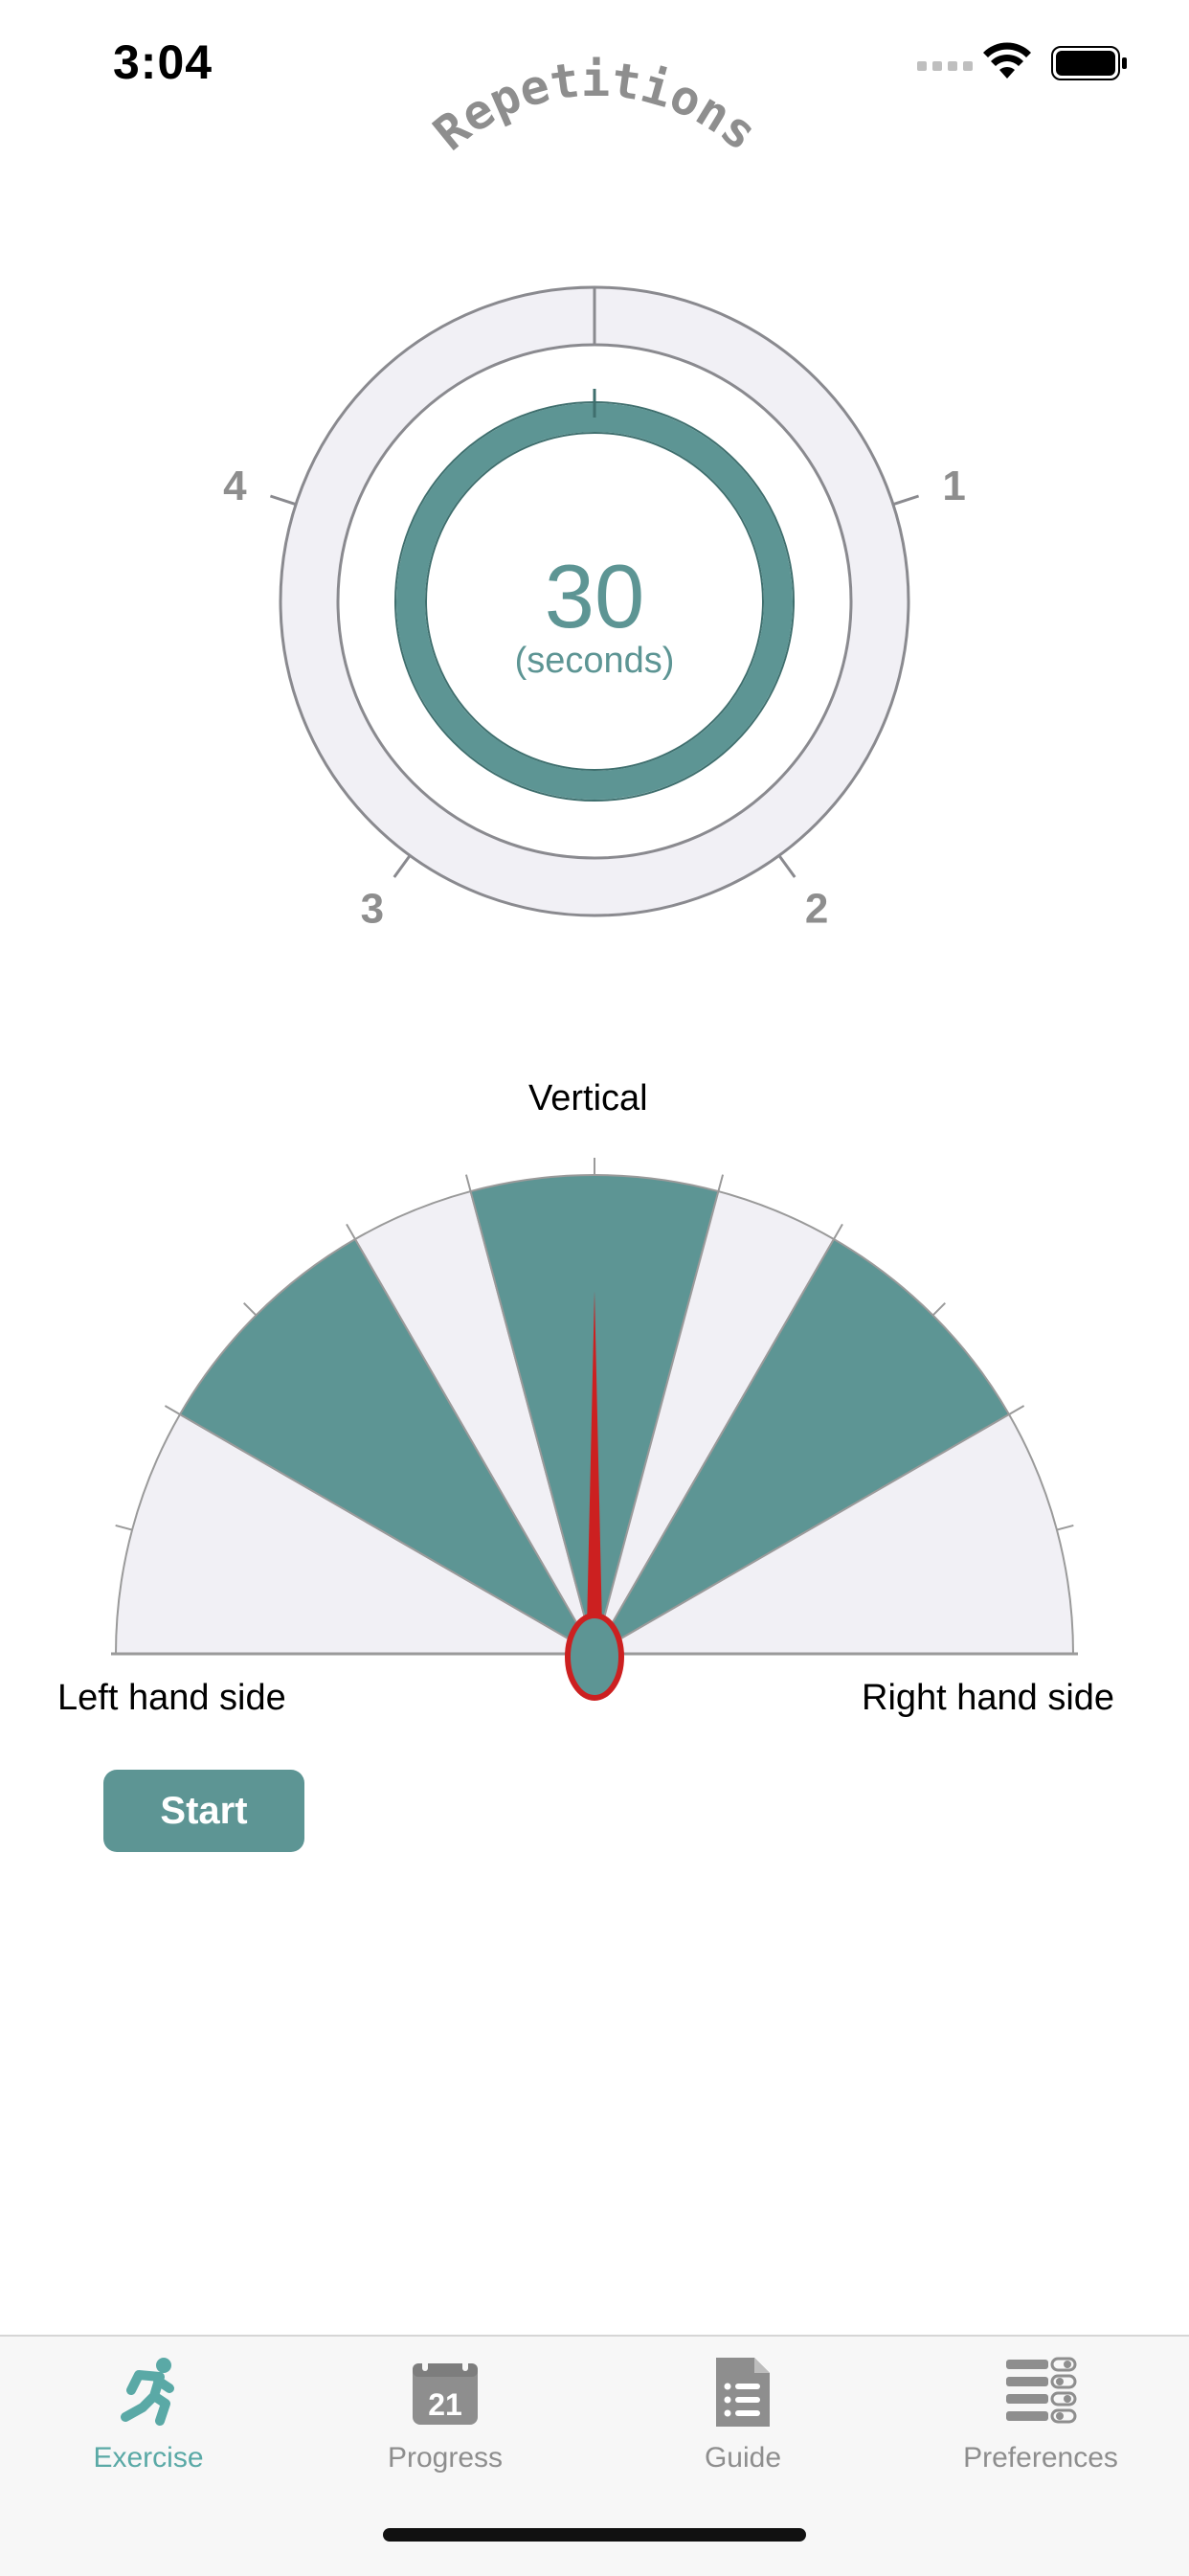  I want to click on document-list-icon, so click(743, 2392).